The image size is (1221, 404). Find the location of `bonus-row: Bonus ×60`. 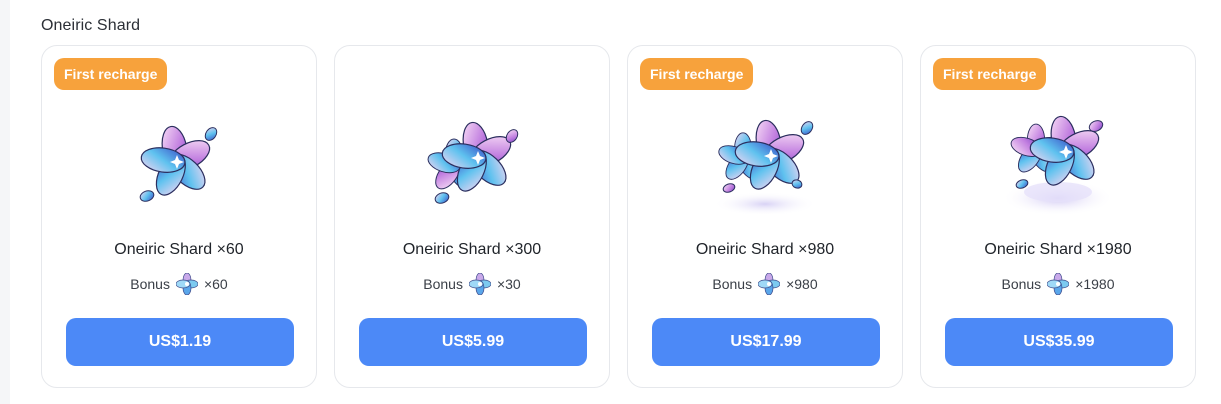

bonus-row: Bonus ×60 is located at coordinates (179, 284).